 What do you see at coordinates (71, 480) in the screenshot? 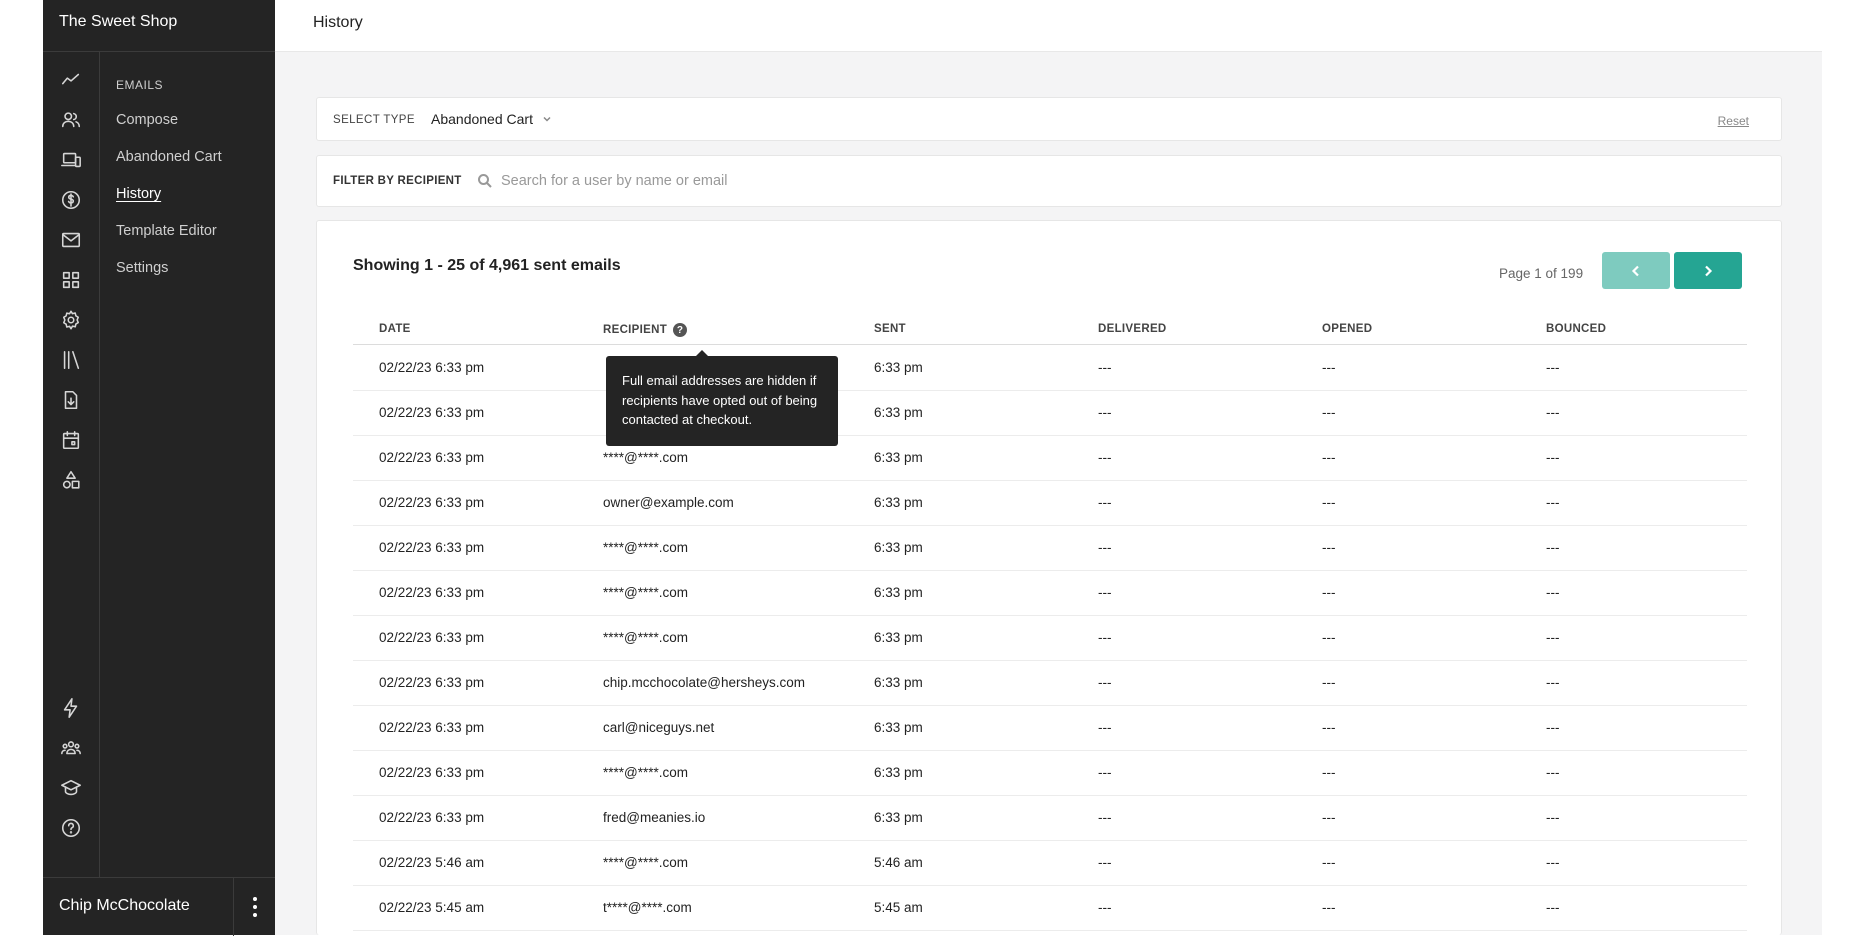
I see `shapes-icon` at bounding box center [71, 480].